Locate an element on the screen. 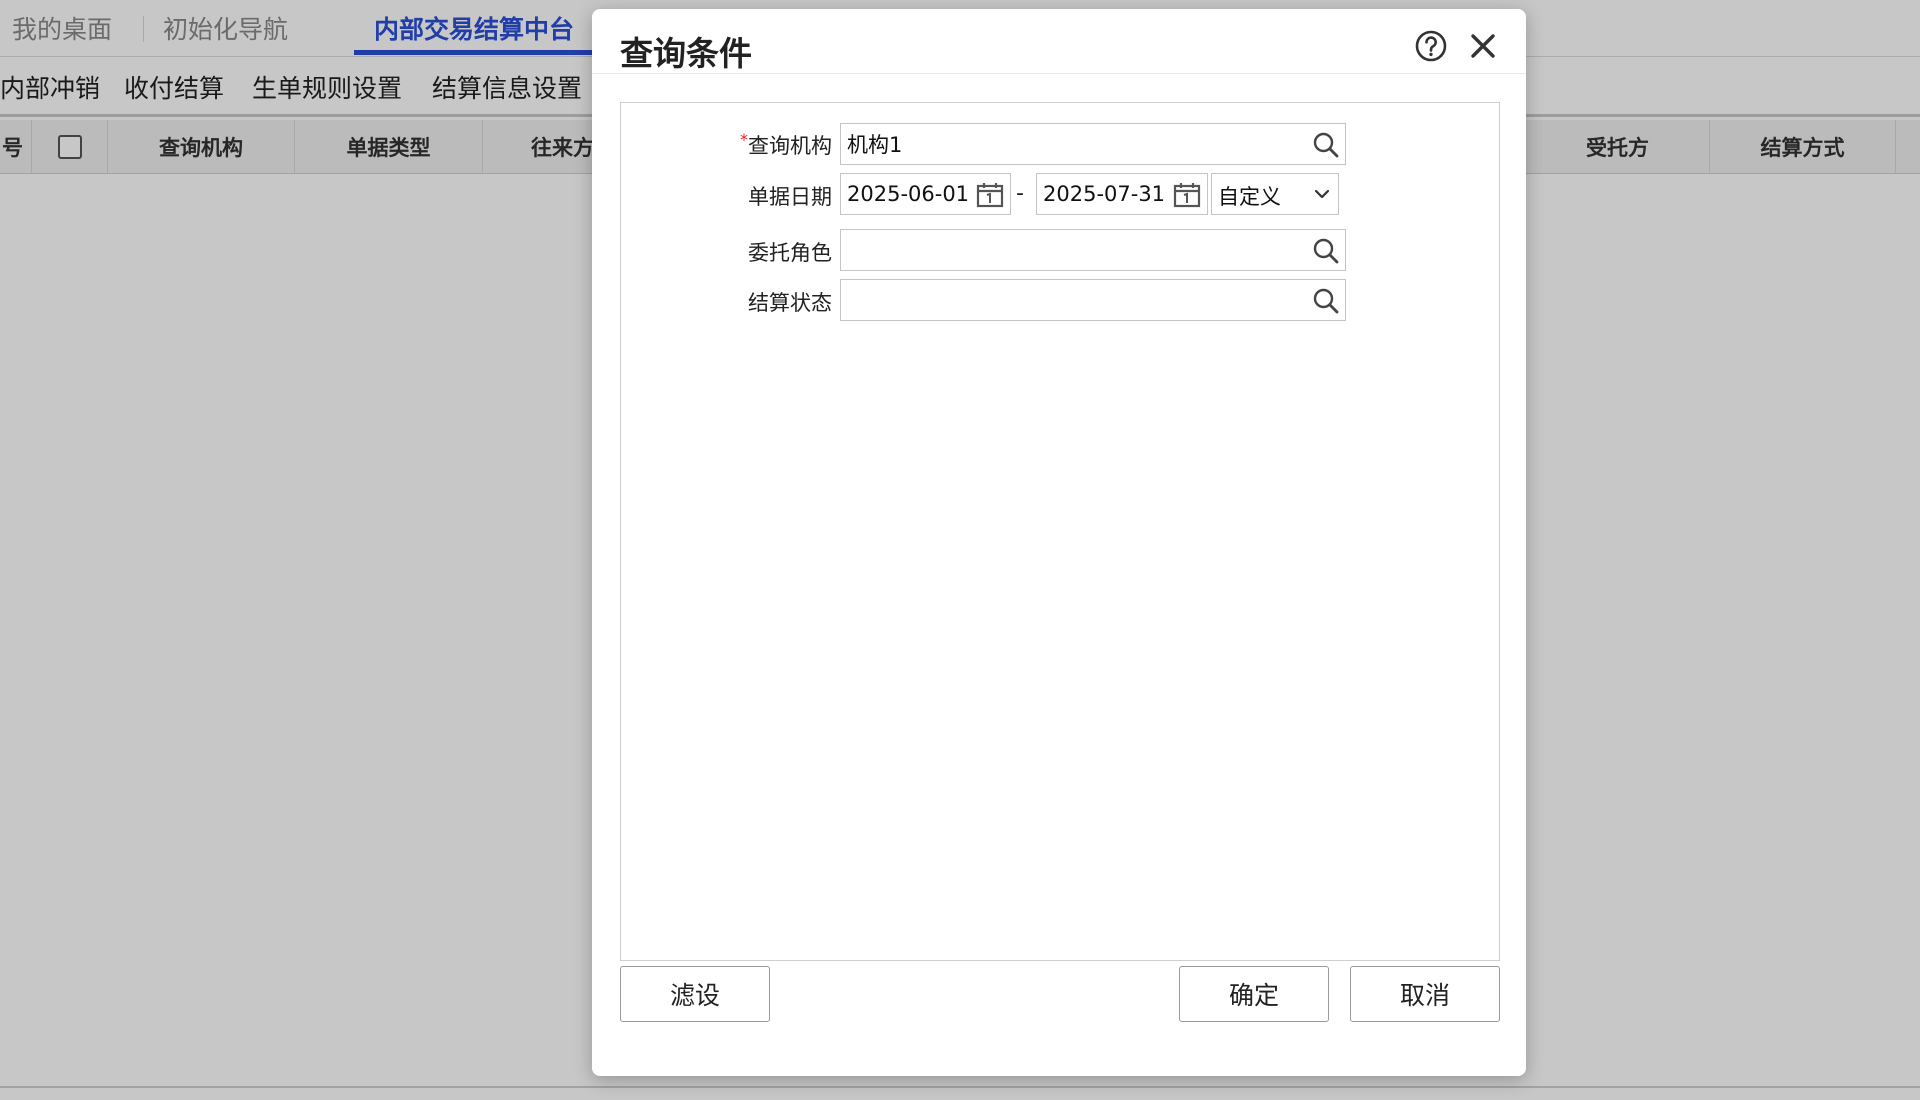 The width and height of the screenshot is (1920, 1100). query-org-input is located at coordinates (1093, 144).